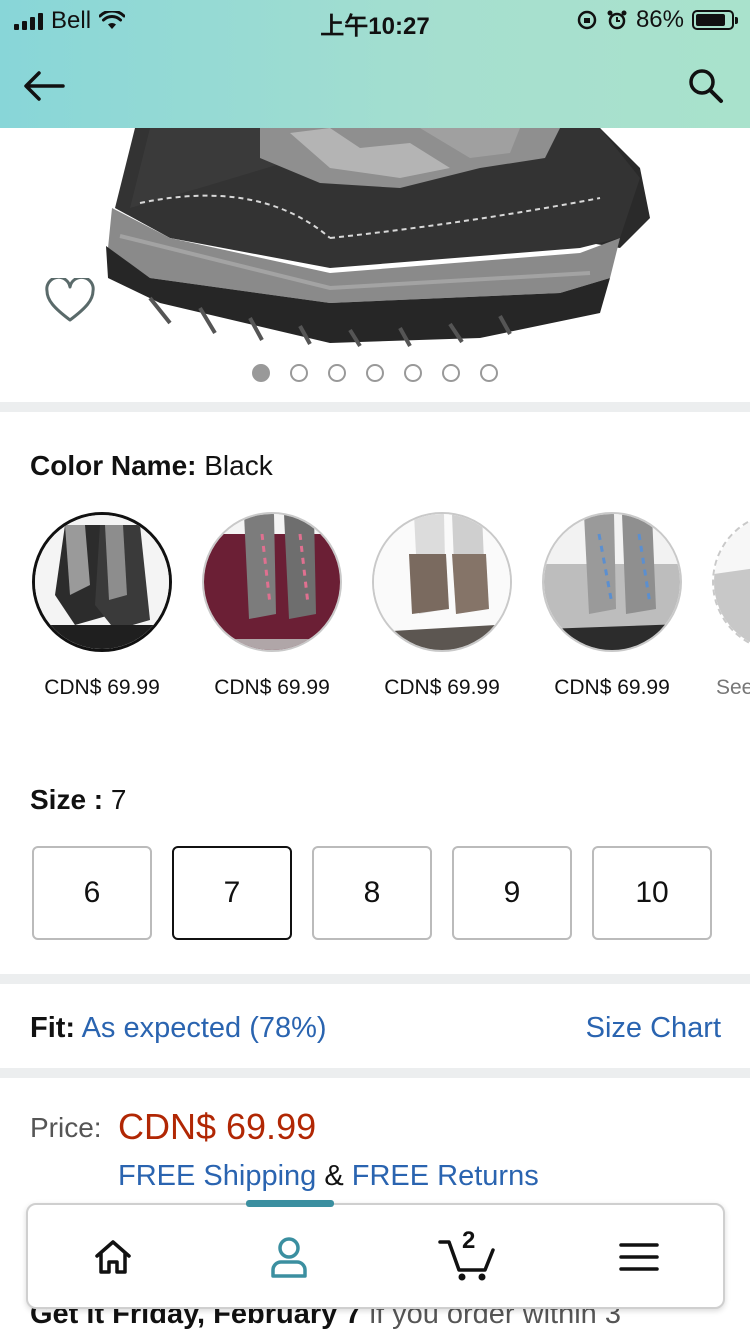 Image resolution: width=750 pixels, height=1334 pixels. Describe the element at coordinates (711, 20) in the screenshot. I see `battery-fill` at that location.